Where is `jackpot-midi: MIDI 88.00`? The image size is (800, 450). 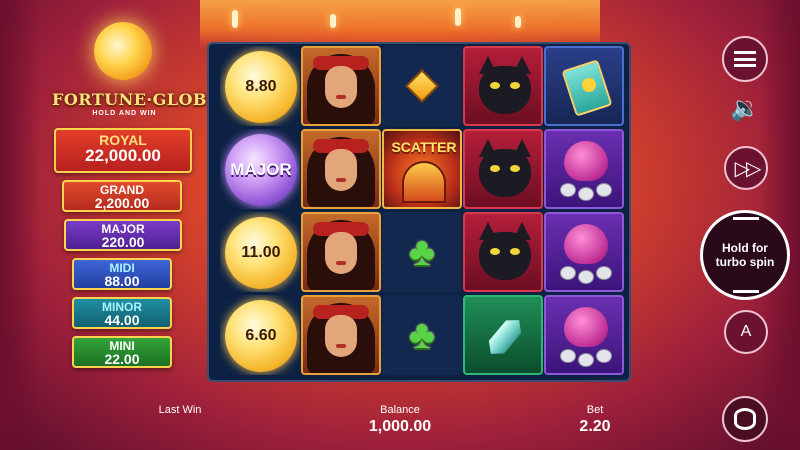 jackpot-midi: MIDI 88.00 is located at coordinates (122, 274).